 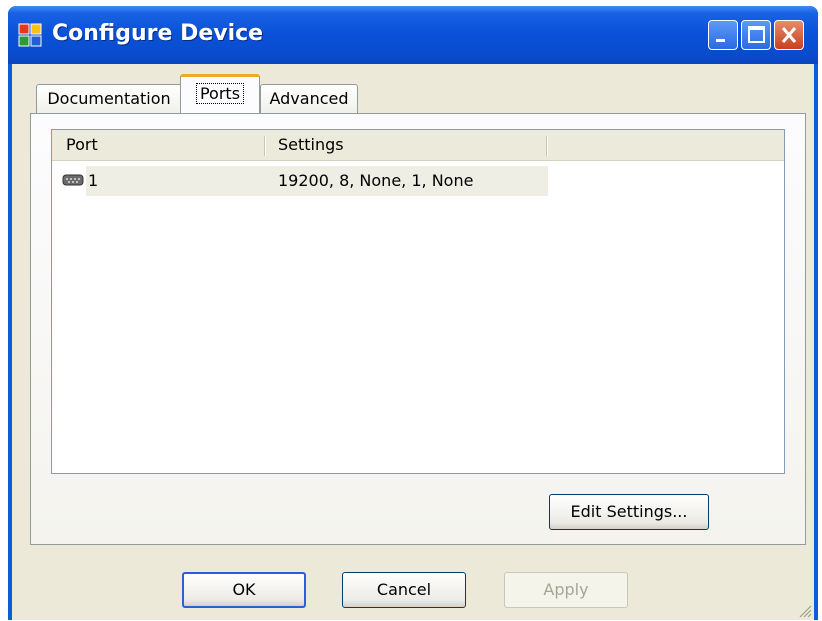 I want to click on ports-list-header: Port Settings, so click(x=418, y=145).